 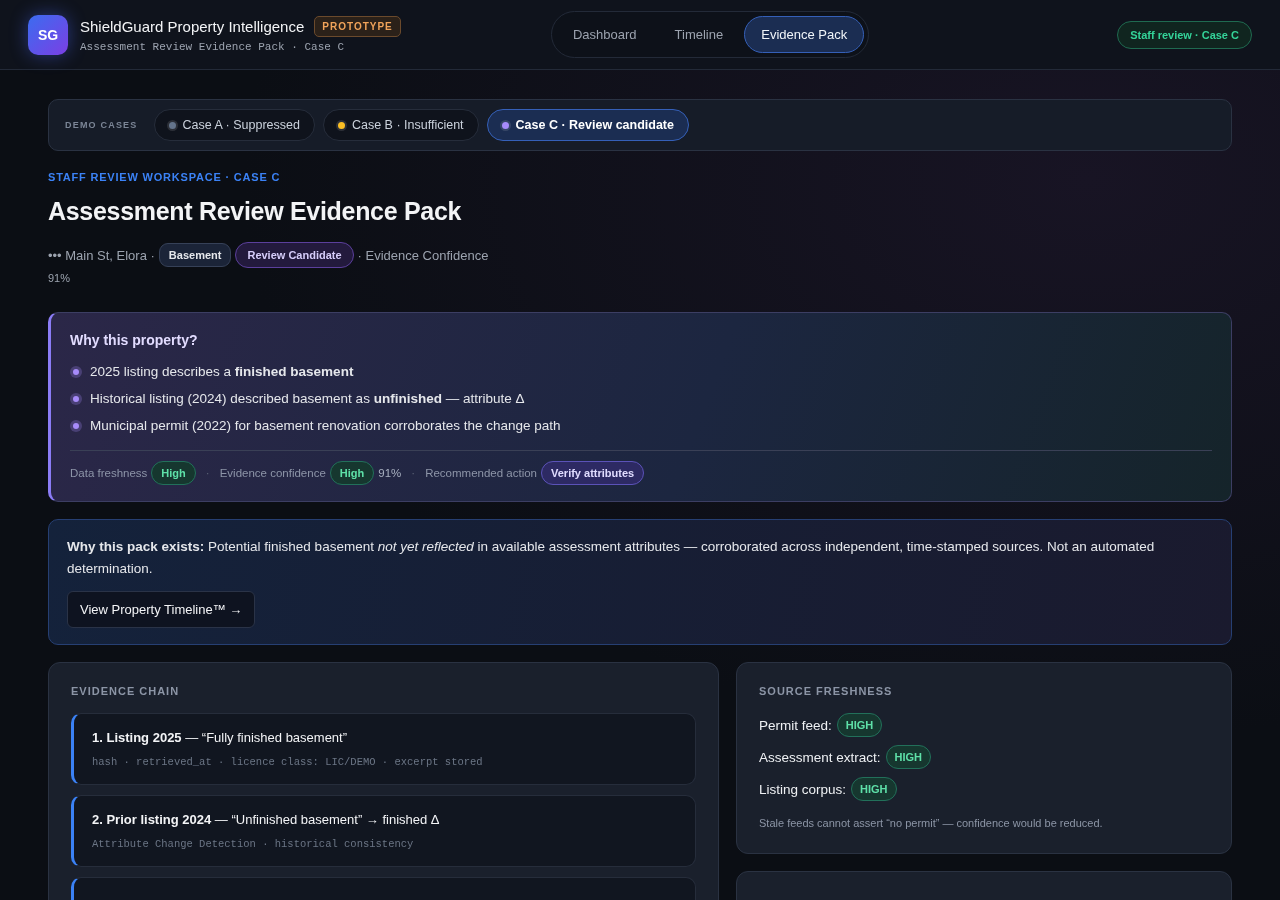 I want to click on evidence-title: 2. Prior listing 2024 — “Unfinished basement” → finished Δ, so click(x=266, y=819).